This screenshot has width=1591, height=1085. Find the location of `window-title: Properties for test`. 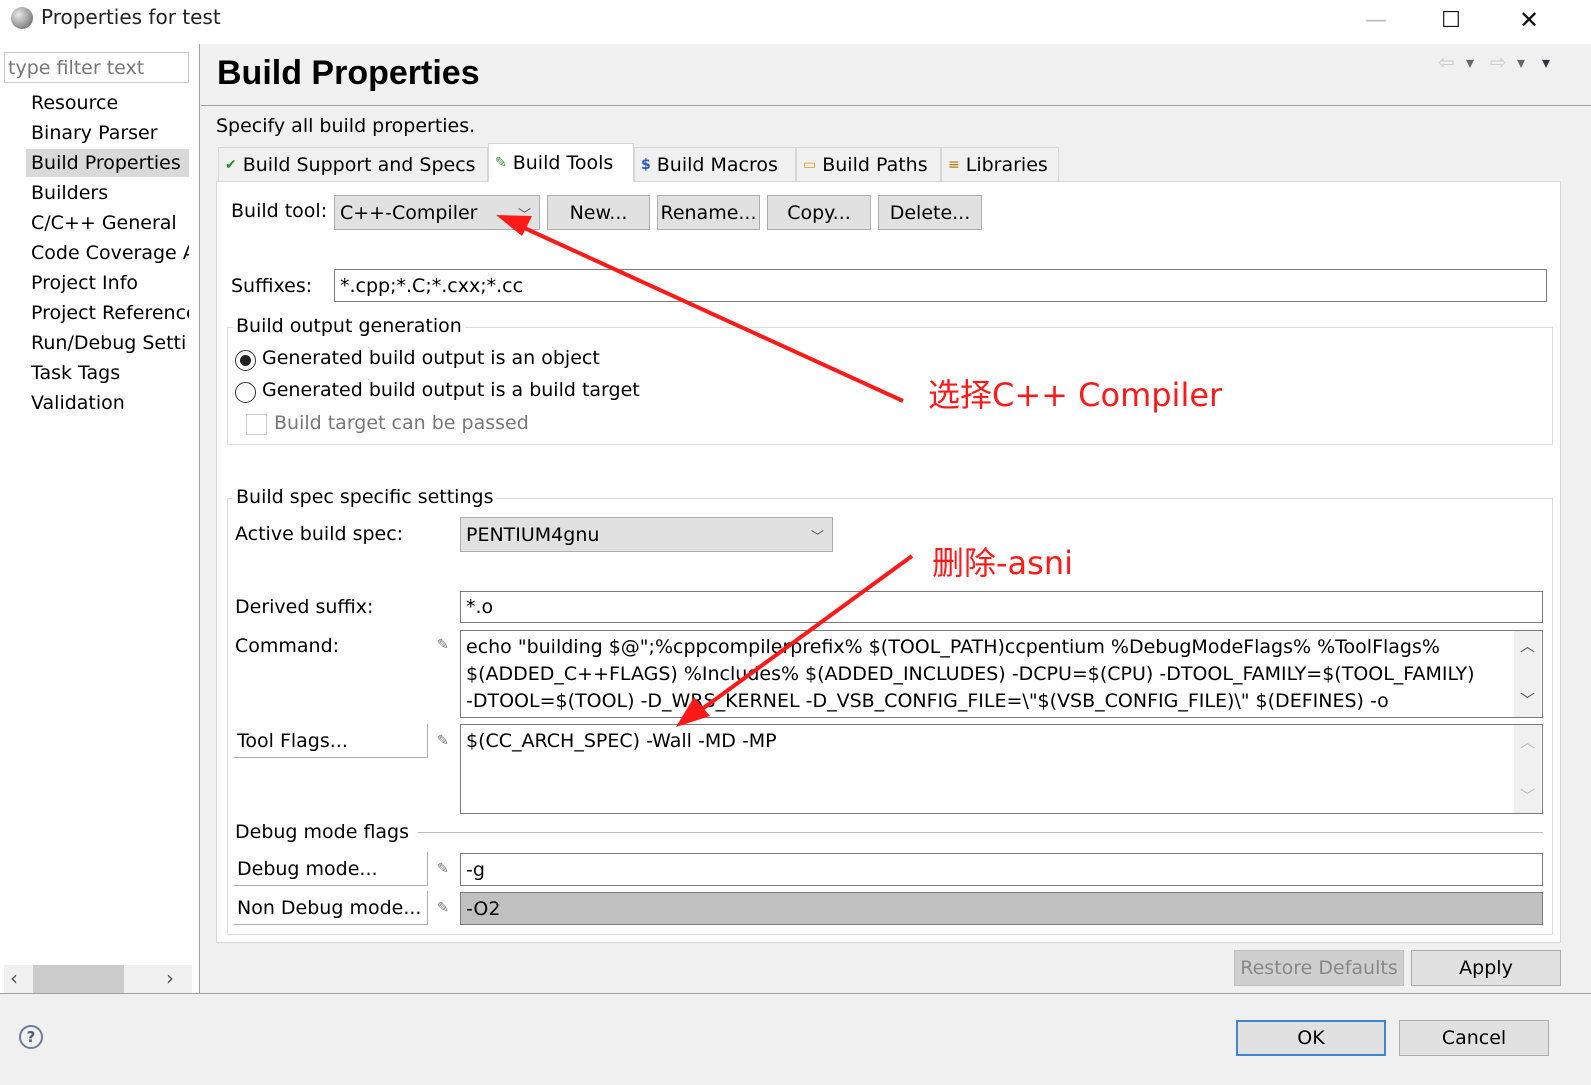

window-title: Properties for test is located at coordinates (131, 17).